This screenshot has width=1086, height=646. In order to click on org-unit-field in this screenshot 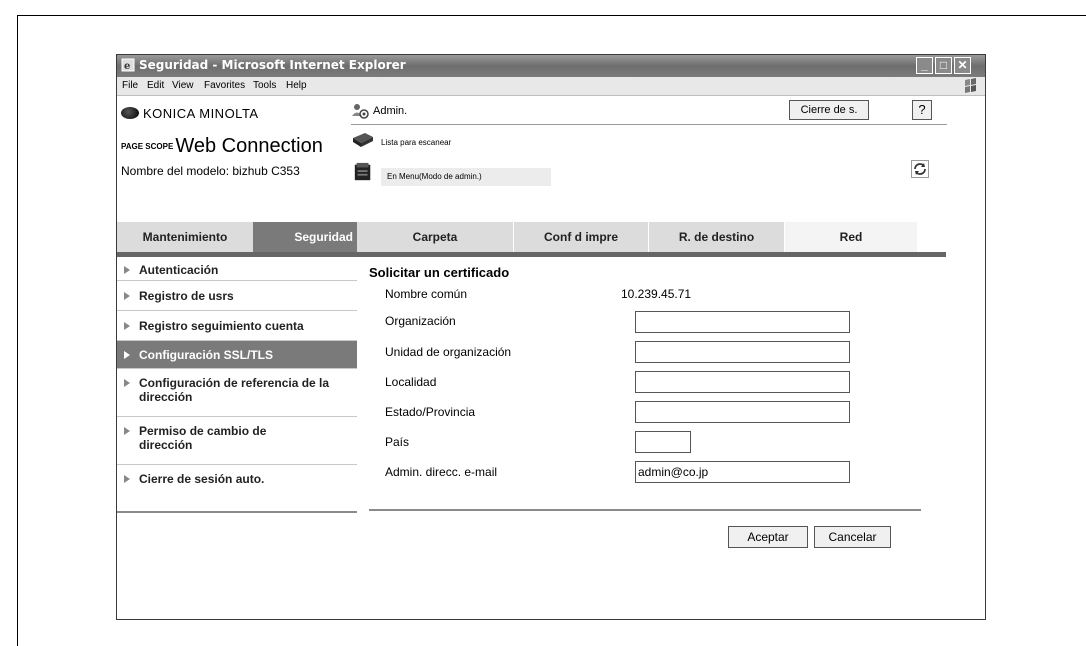, I will do `click(742, 352)`.